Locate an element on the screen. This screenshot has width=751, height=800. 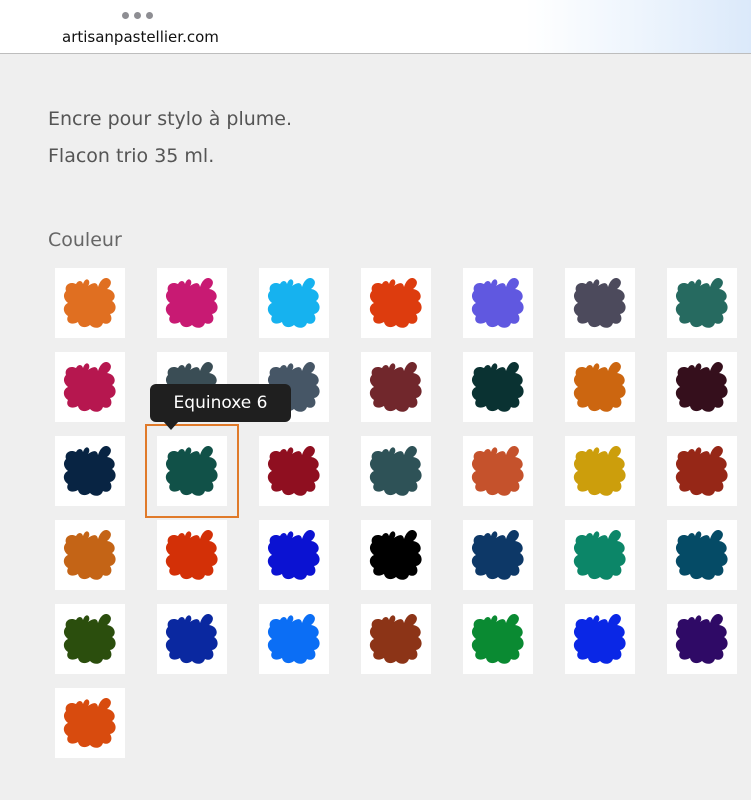
tooltip-arrow is located at coordinates (171, 425).